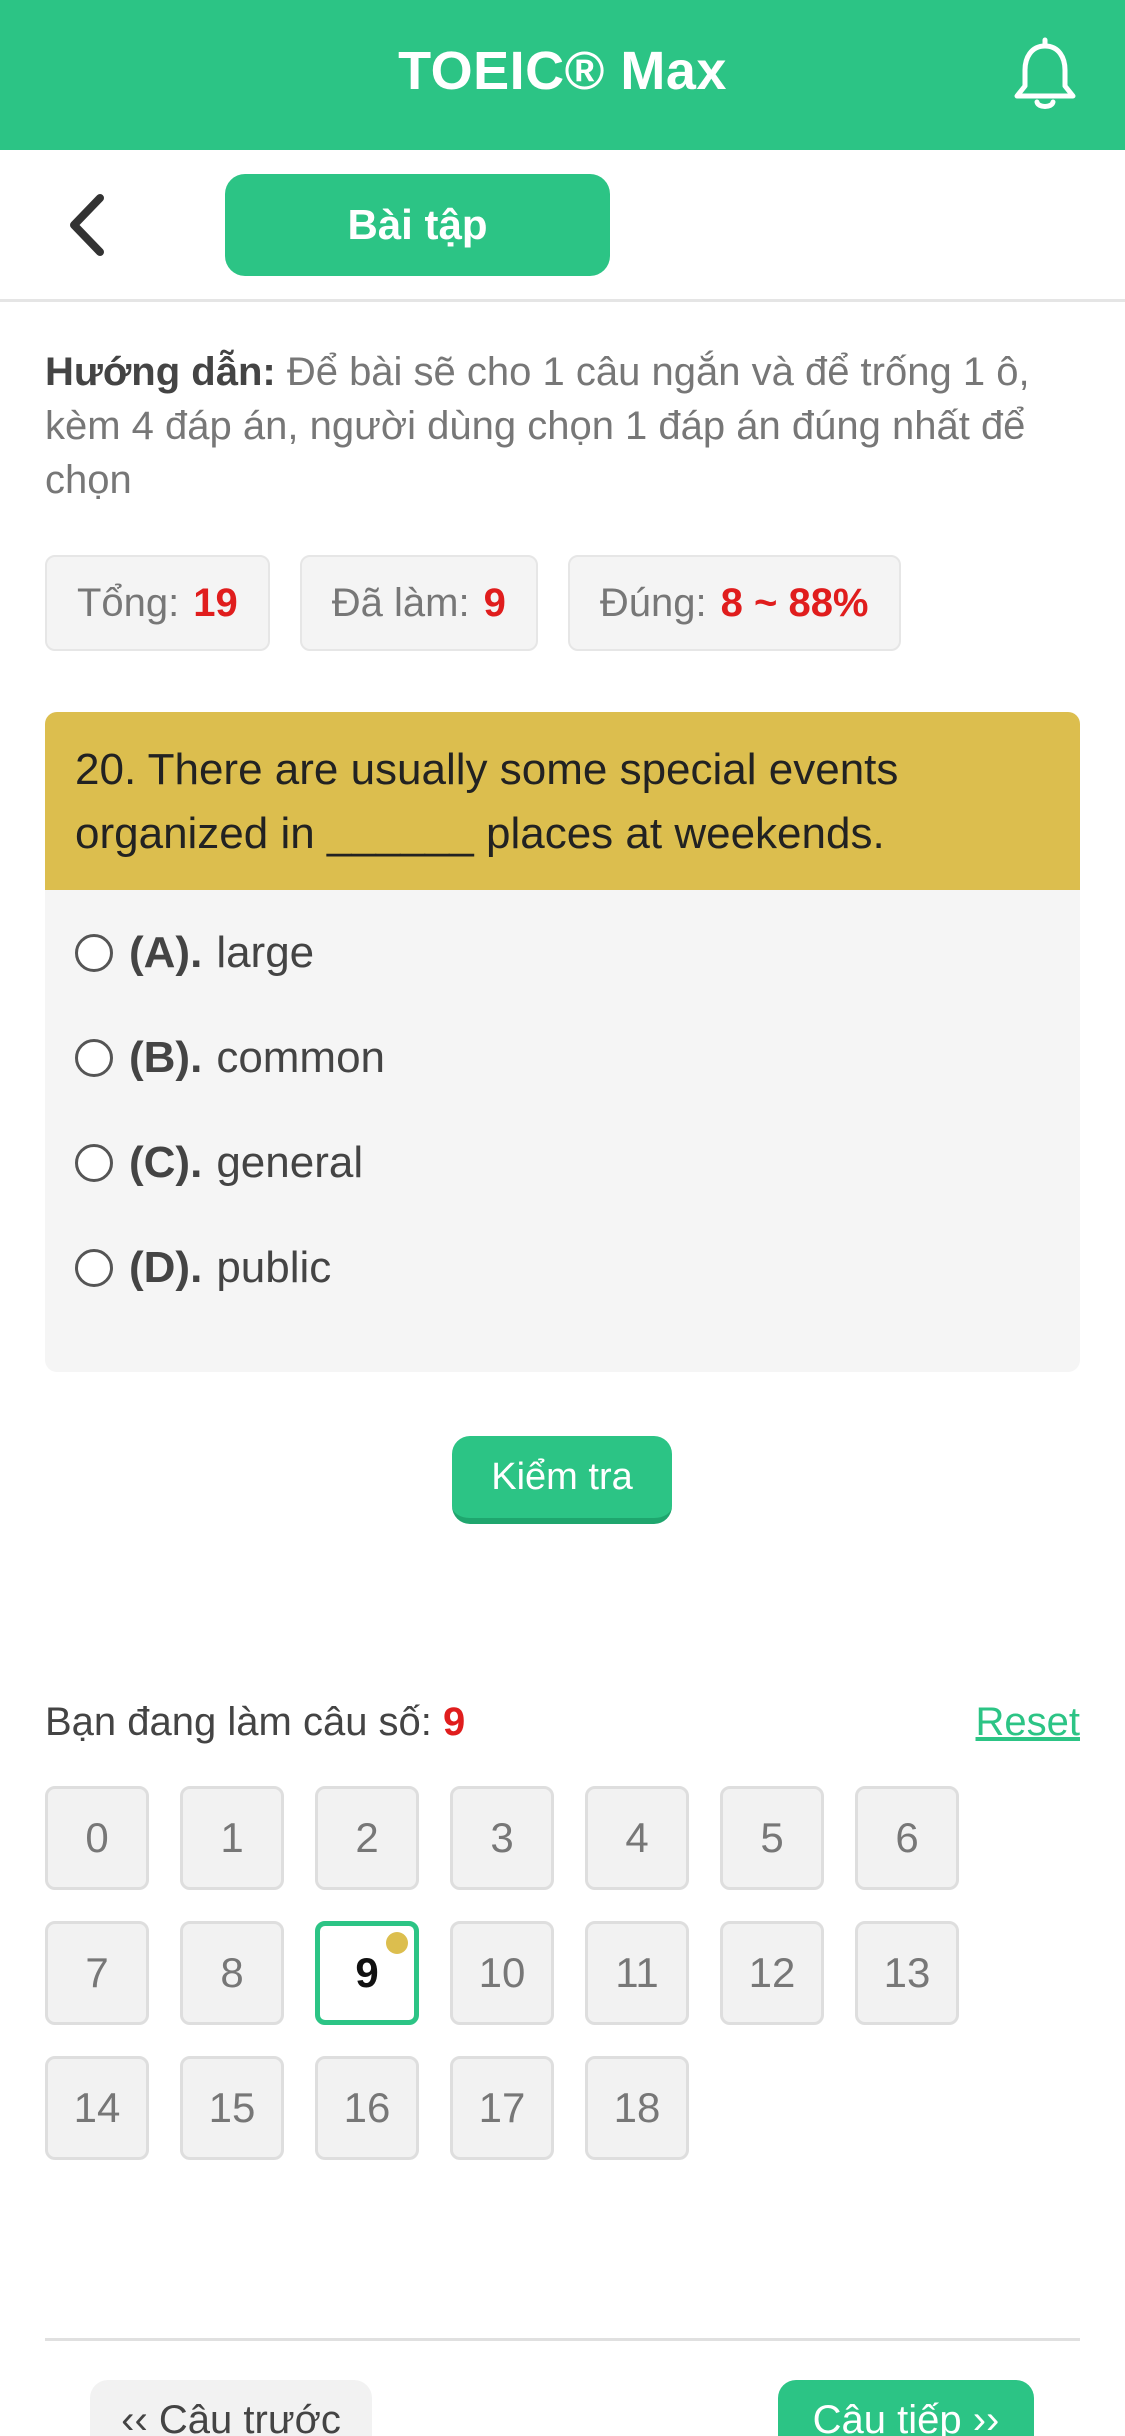 This screenshot has width=1125, height=2436. I want to click on divider, so click(562, 2339).